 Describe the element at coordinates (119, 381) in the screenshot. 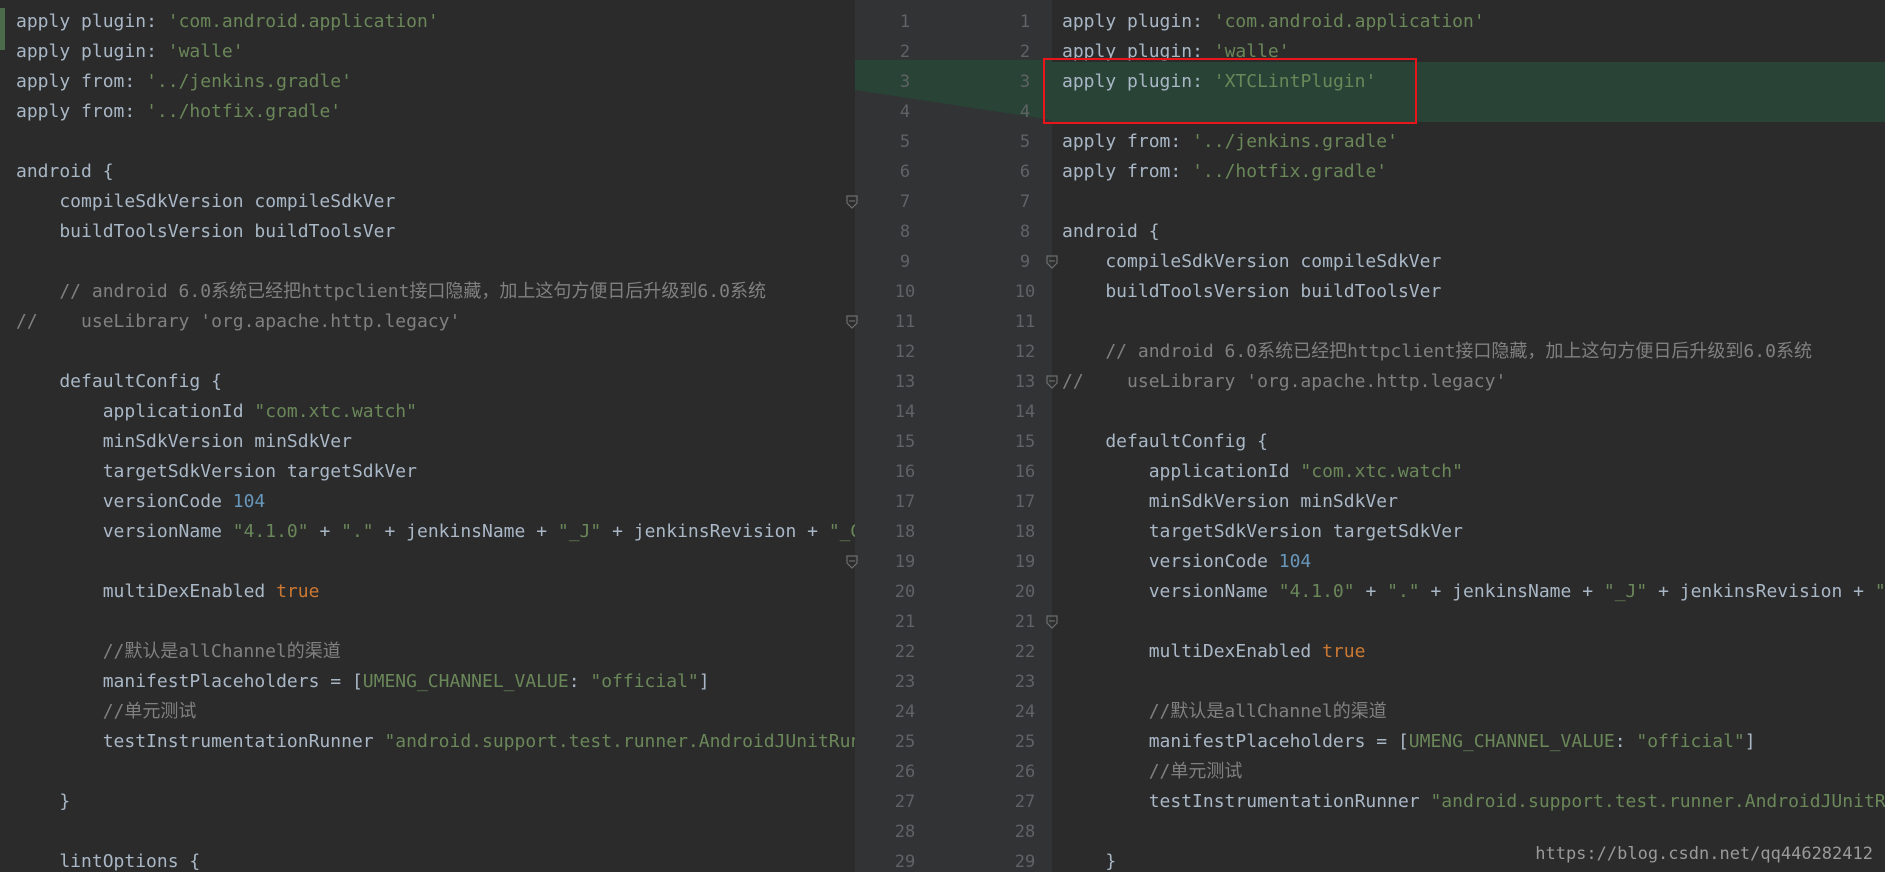

I see `code-token: defaultConfig {` at that location.